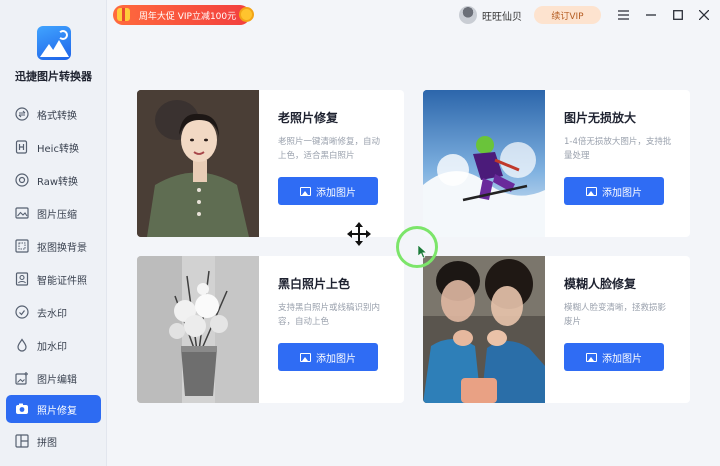 The width and height of the screenshot is (720, 466). Describe the element at coordinates (58, 182) in the screenshot. I see `sidebar-item-label: Raw转换` at that location.